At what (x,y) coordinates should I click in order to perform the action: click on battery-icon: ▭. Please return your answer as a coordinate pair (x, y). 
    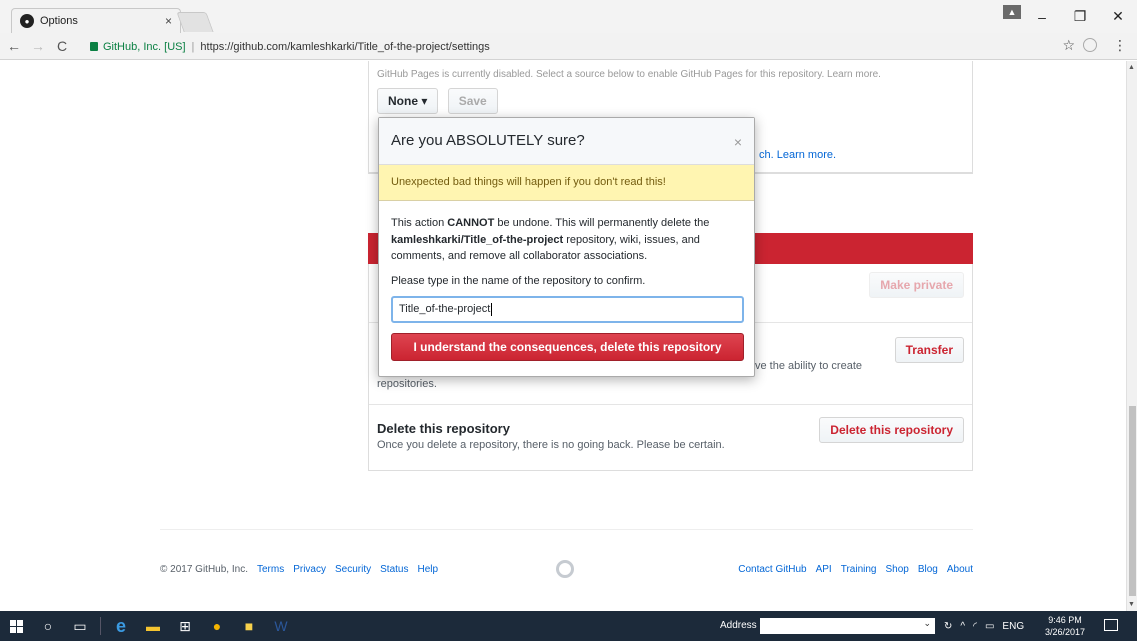
    Looking at the image, I should click on (989, 626).